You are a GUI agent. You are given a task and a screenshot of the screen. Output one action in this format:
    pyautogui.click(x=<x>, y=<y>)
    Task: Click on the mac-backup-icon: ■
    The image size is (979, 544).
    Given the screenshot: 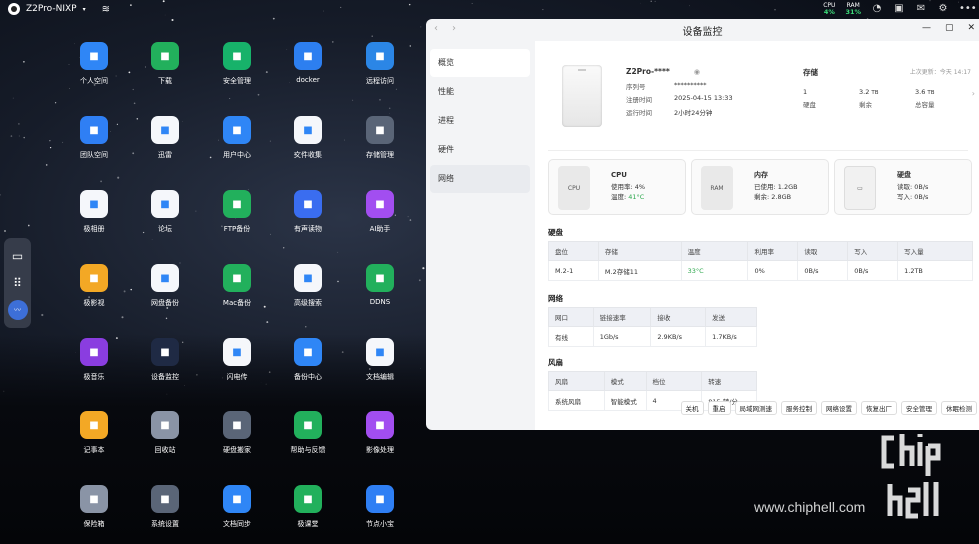 What is the action you would take?
    pyautogui.click(x=237, y=278)
    